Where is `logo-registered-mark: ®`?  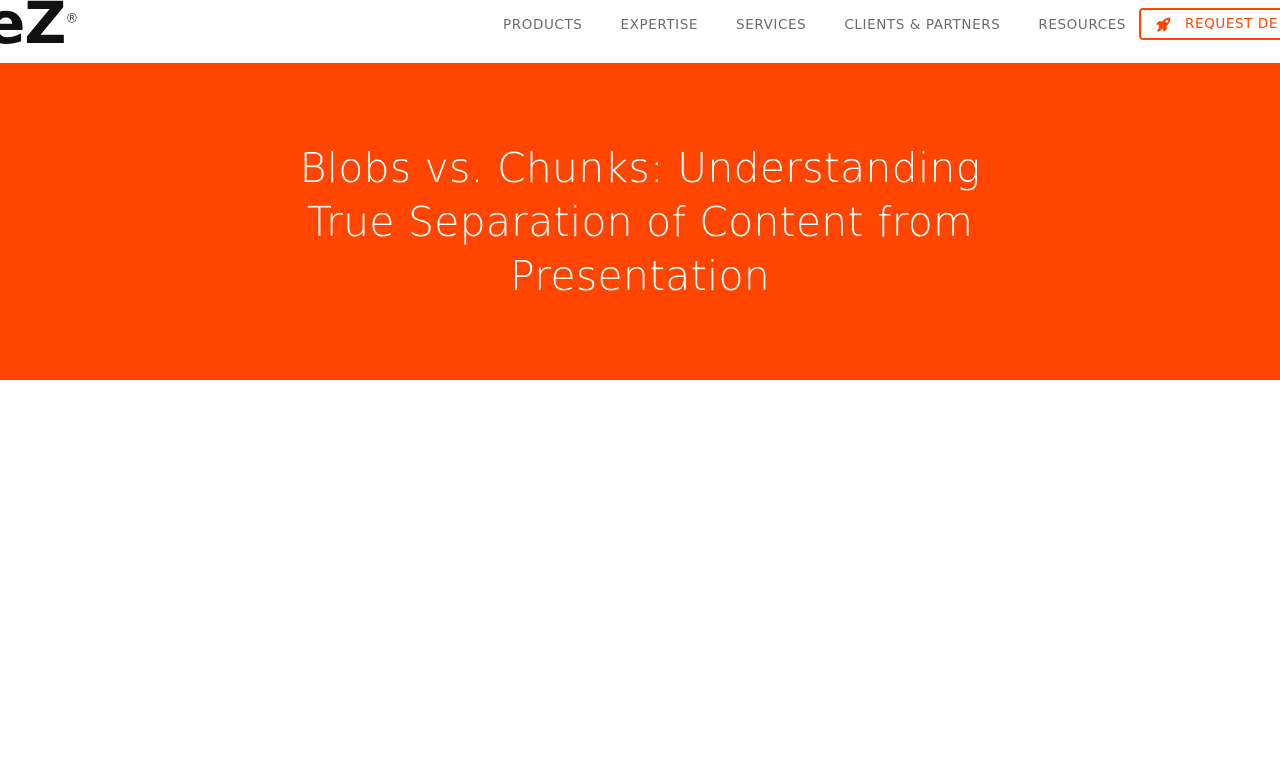 logo-registered-mark: ® is located at coordinates (71, 19).